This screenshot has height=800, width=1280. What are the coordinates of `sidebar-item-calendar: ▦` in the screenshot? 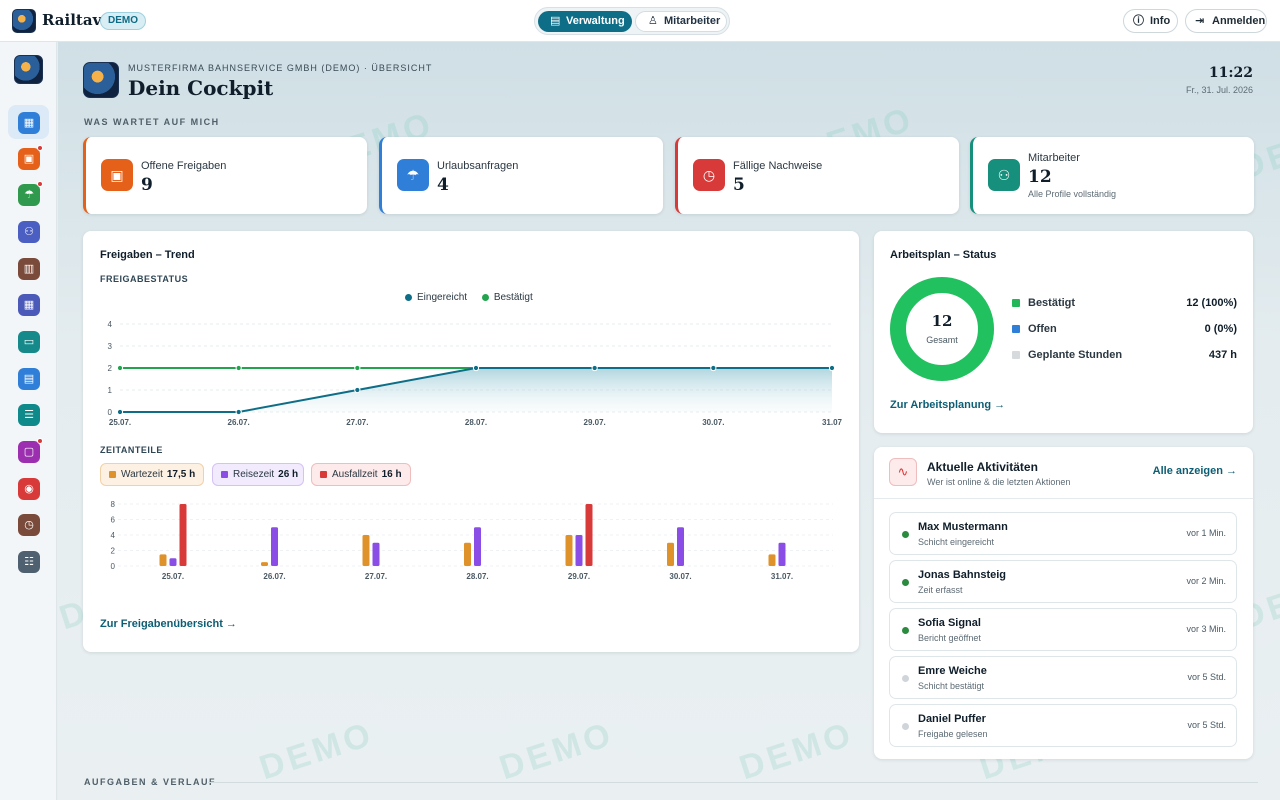 It's located at (29, 305).